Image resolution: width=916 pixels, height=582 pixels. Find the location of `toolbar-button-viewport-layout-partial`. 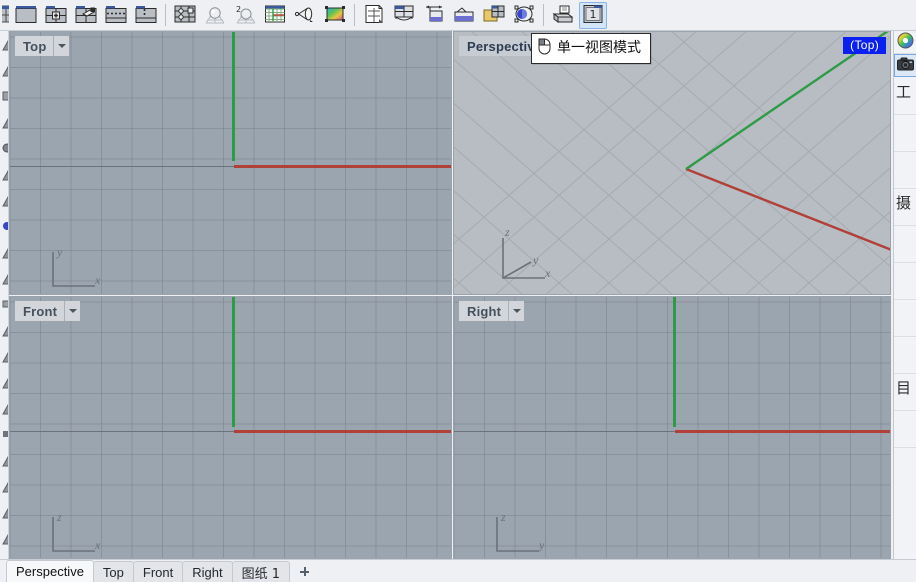

toolbar-button-viewport-layout-partial is located at coordinates (5, 15).